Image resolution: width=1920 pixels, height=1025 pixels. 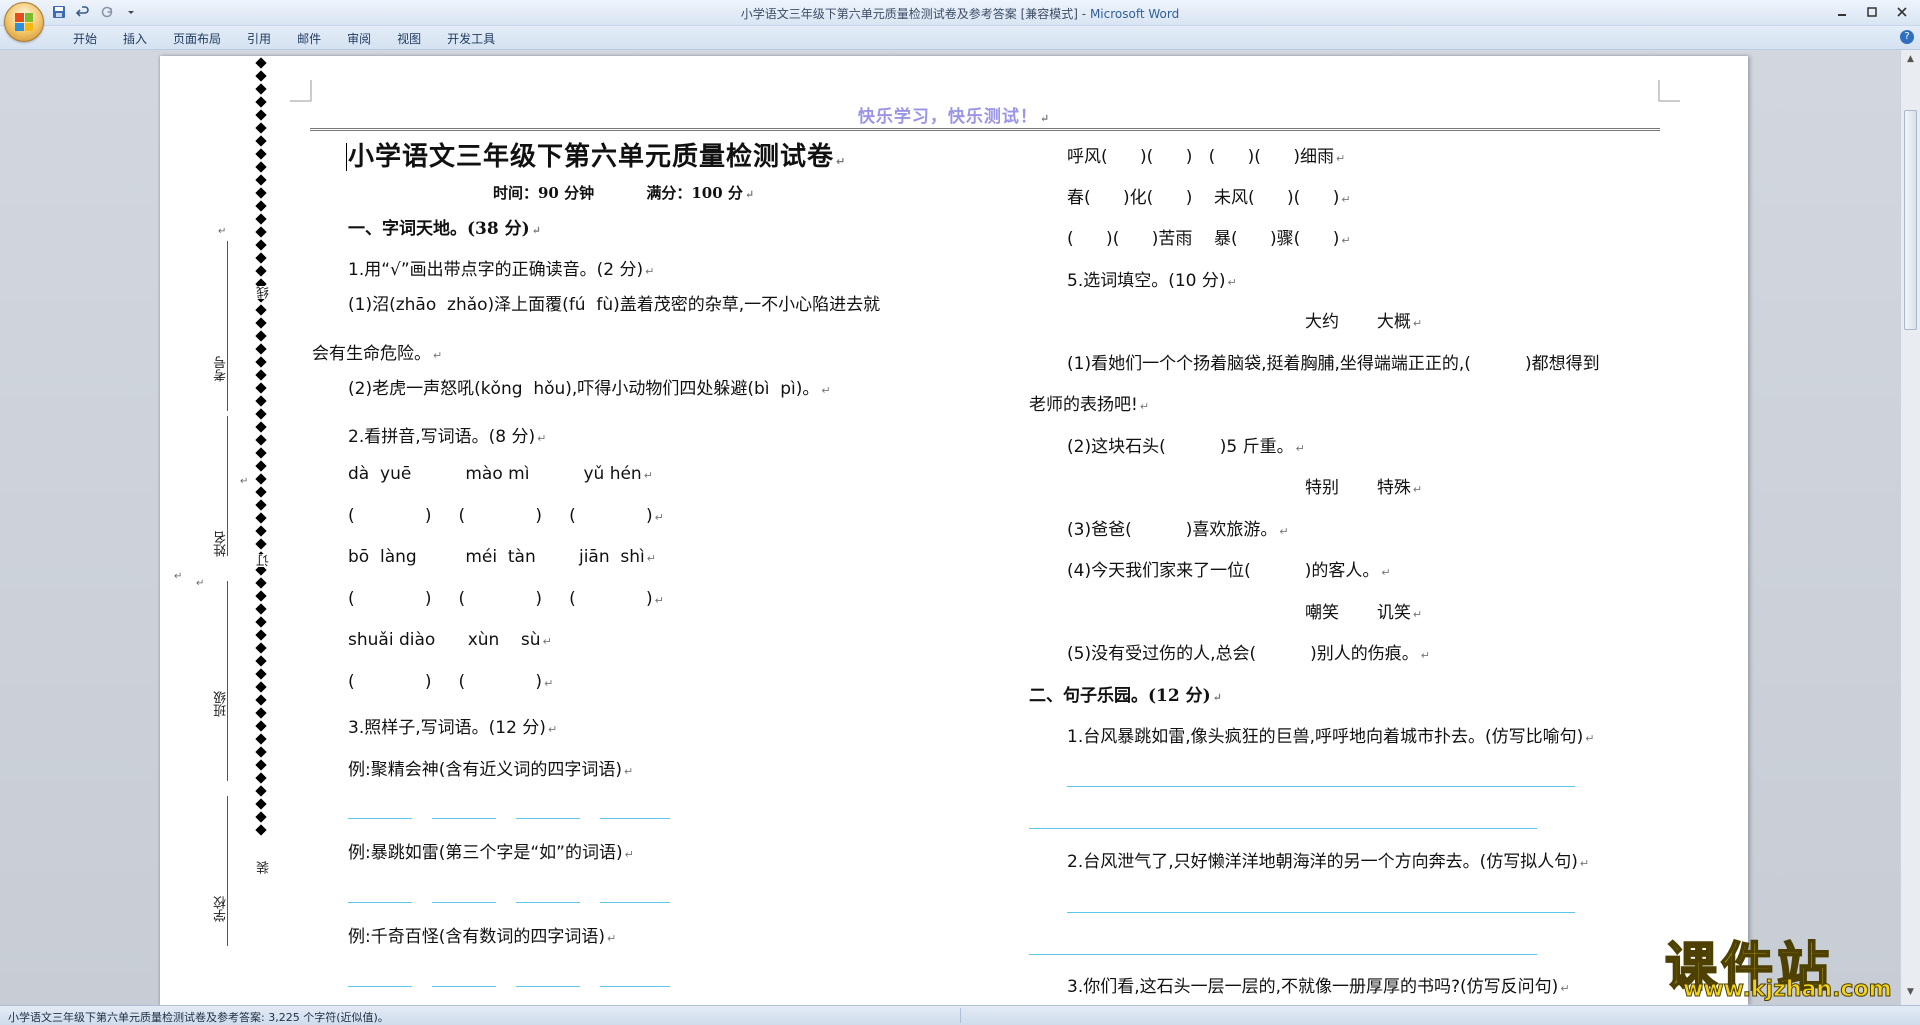 I want to click on document-title: 小学语文三年级下第六单元质量检测试卷 ↵, so click(x=596, y=157).